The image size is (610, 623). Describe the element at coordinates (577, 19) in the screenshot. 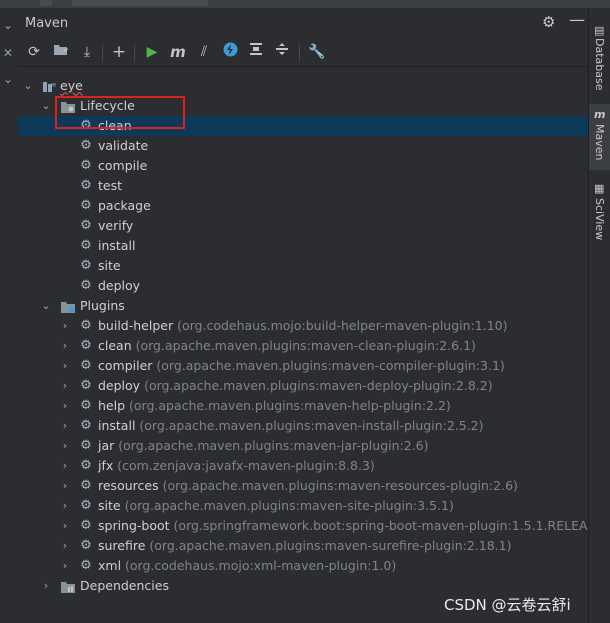

I see `minimize-icon: —` at that location.